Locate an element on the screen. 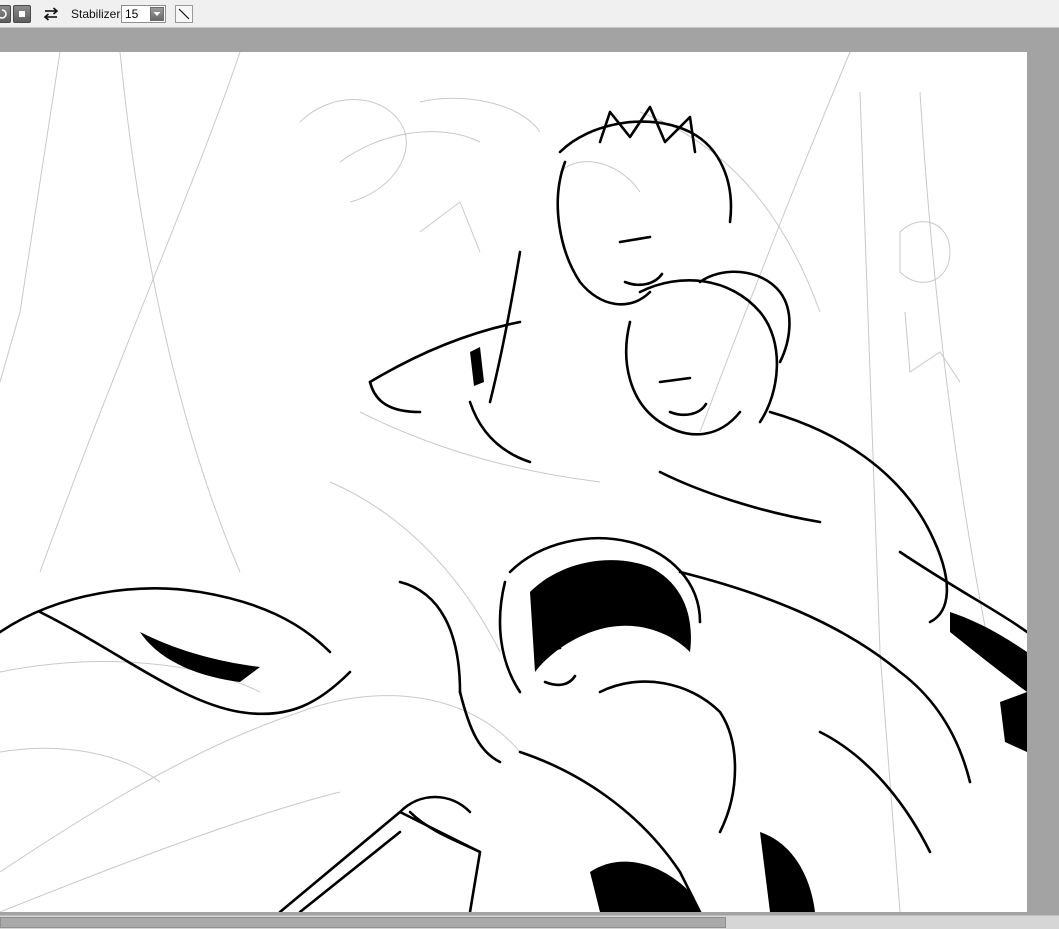 The image size is (1059, 929). stabilizer-value: 15 is located at coordinates (132, 14).